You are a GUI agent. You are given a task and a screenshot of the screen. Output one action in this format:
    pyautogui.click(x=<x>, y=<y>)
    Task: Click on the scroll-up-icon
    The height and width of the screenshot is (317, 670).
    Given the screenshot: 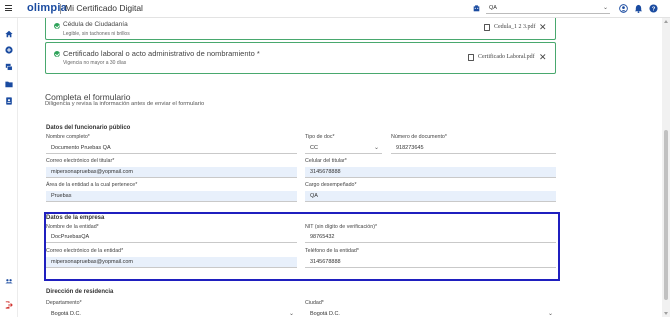 What is the action you would take?
    pyautogui.click(x=666, y=21)
    